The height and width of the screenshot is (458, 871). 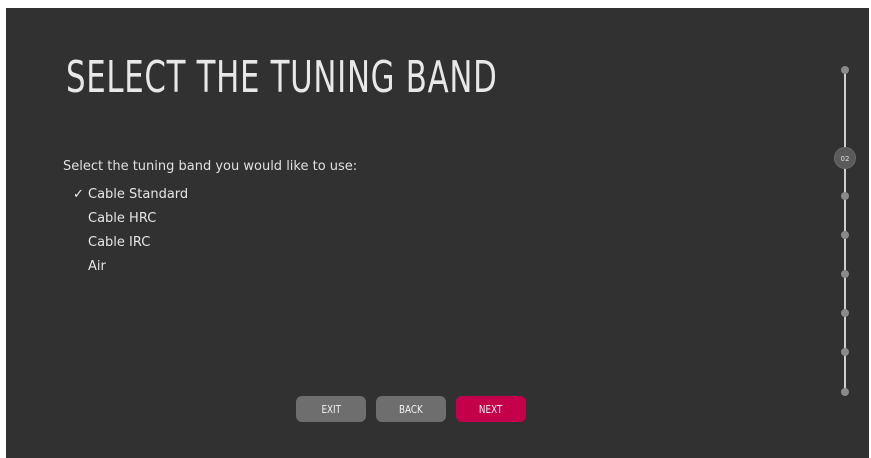 What do you see at coordinates (411, 409) in the screenshot?
I see `back-button: BACK` at bounding box center [411, 409].